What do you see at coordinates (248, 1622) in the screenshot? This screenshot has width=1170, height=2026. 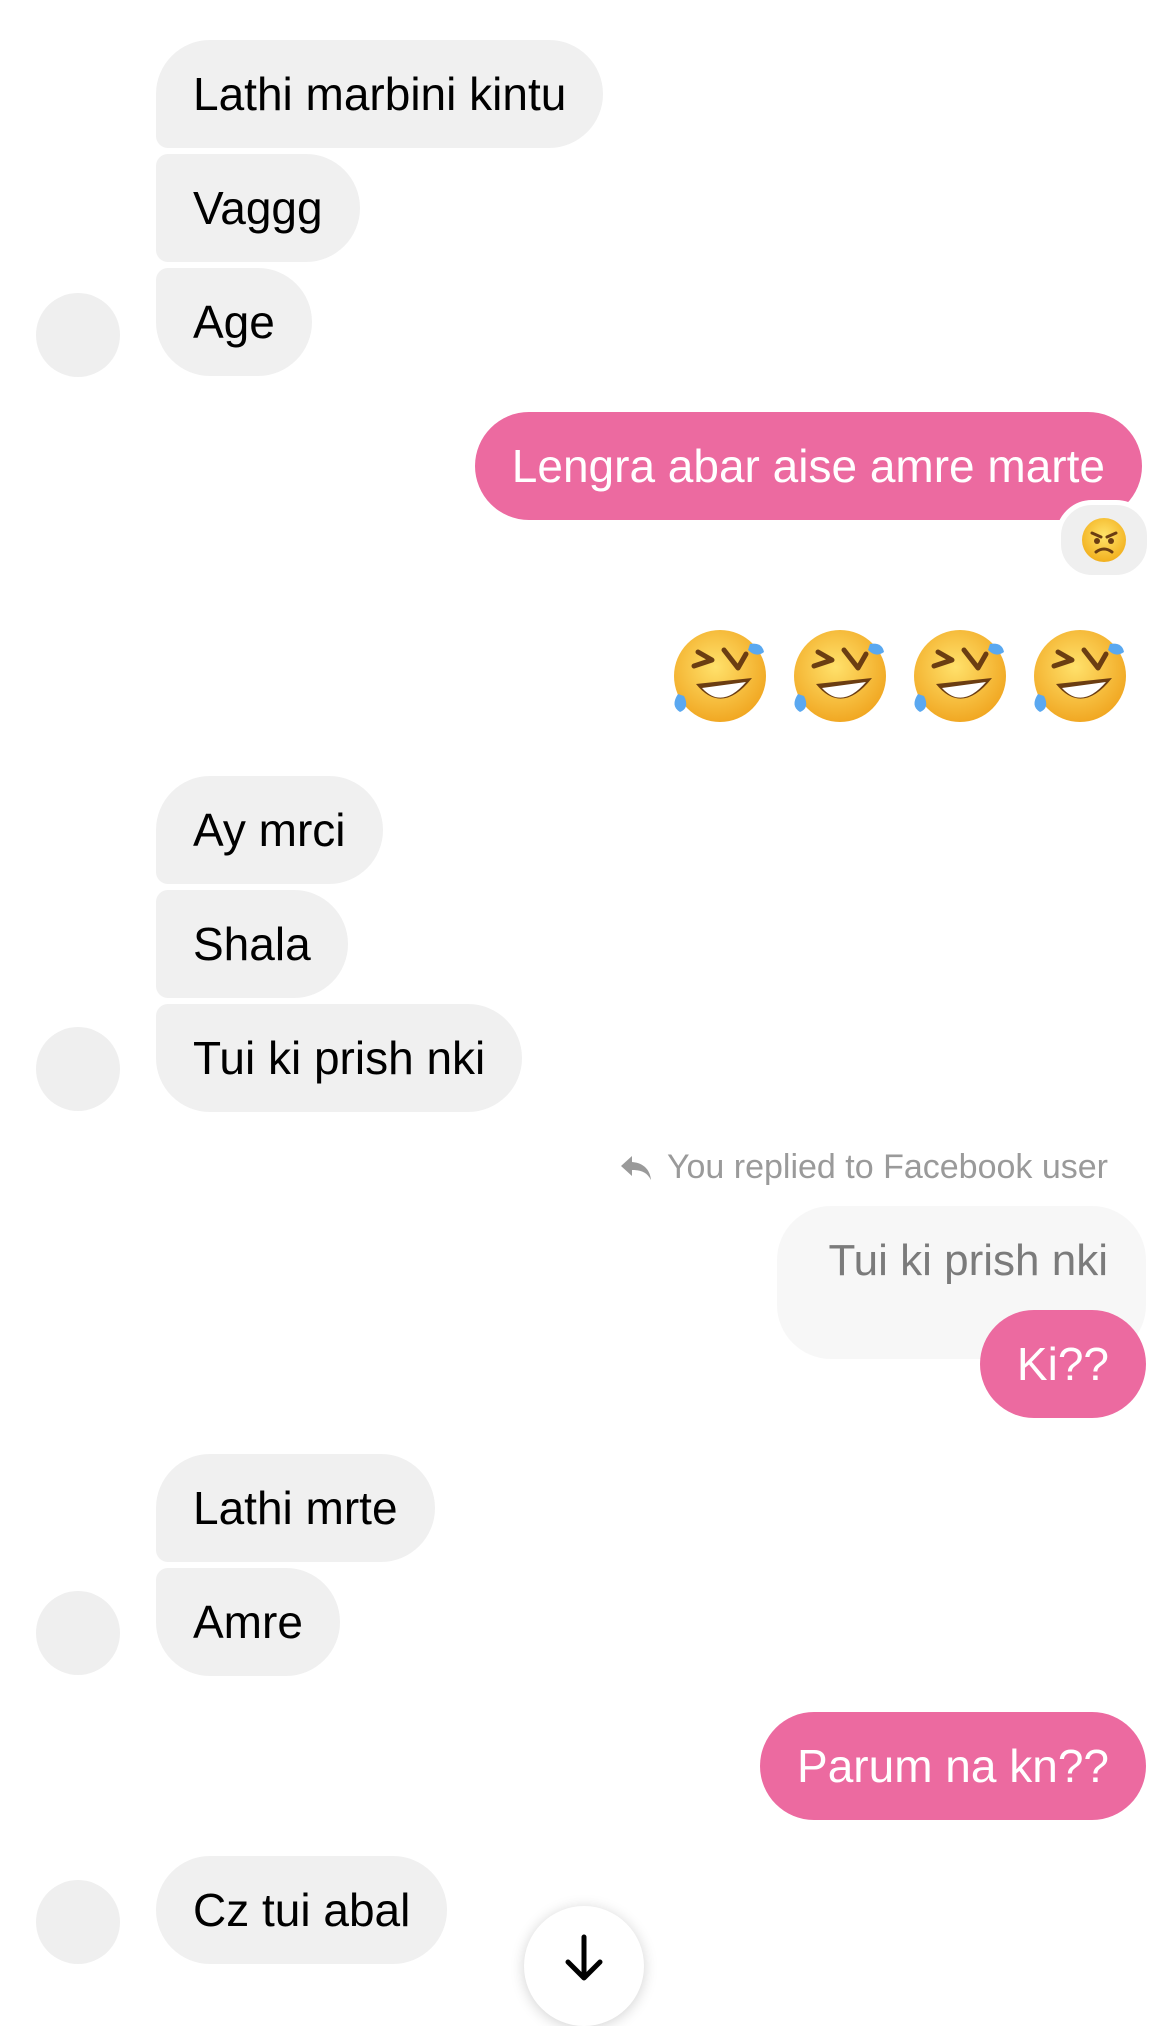 I see `message-bubble: Amre` at bounding box center [248, 1622].